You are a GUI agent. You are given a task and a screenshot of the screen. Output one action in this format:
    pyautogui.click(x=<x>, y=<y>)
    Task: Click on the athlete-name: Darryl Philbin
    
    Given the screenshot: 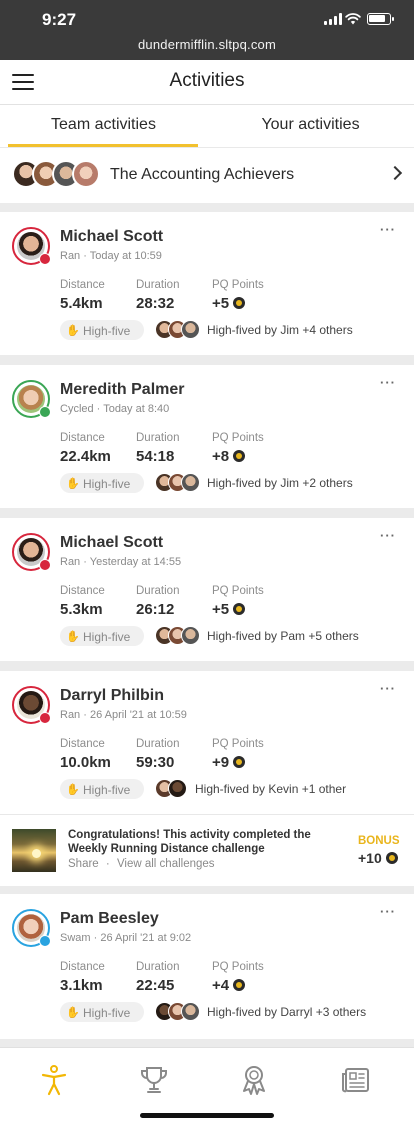 What is the action you would take?
    pyautogui.click(x=112, y=696)
    